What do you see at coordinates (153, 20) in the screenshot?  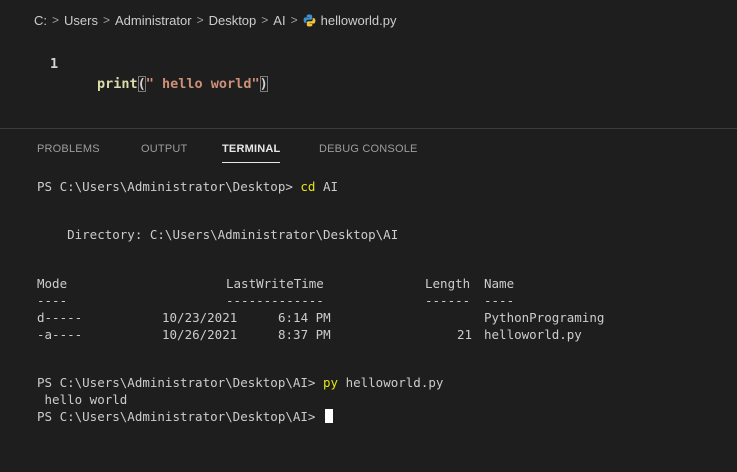 I see `breadcrumb-item-administrator: Administrator` at bounding box center [153, 20].